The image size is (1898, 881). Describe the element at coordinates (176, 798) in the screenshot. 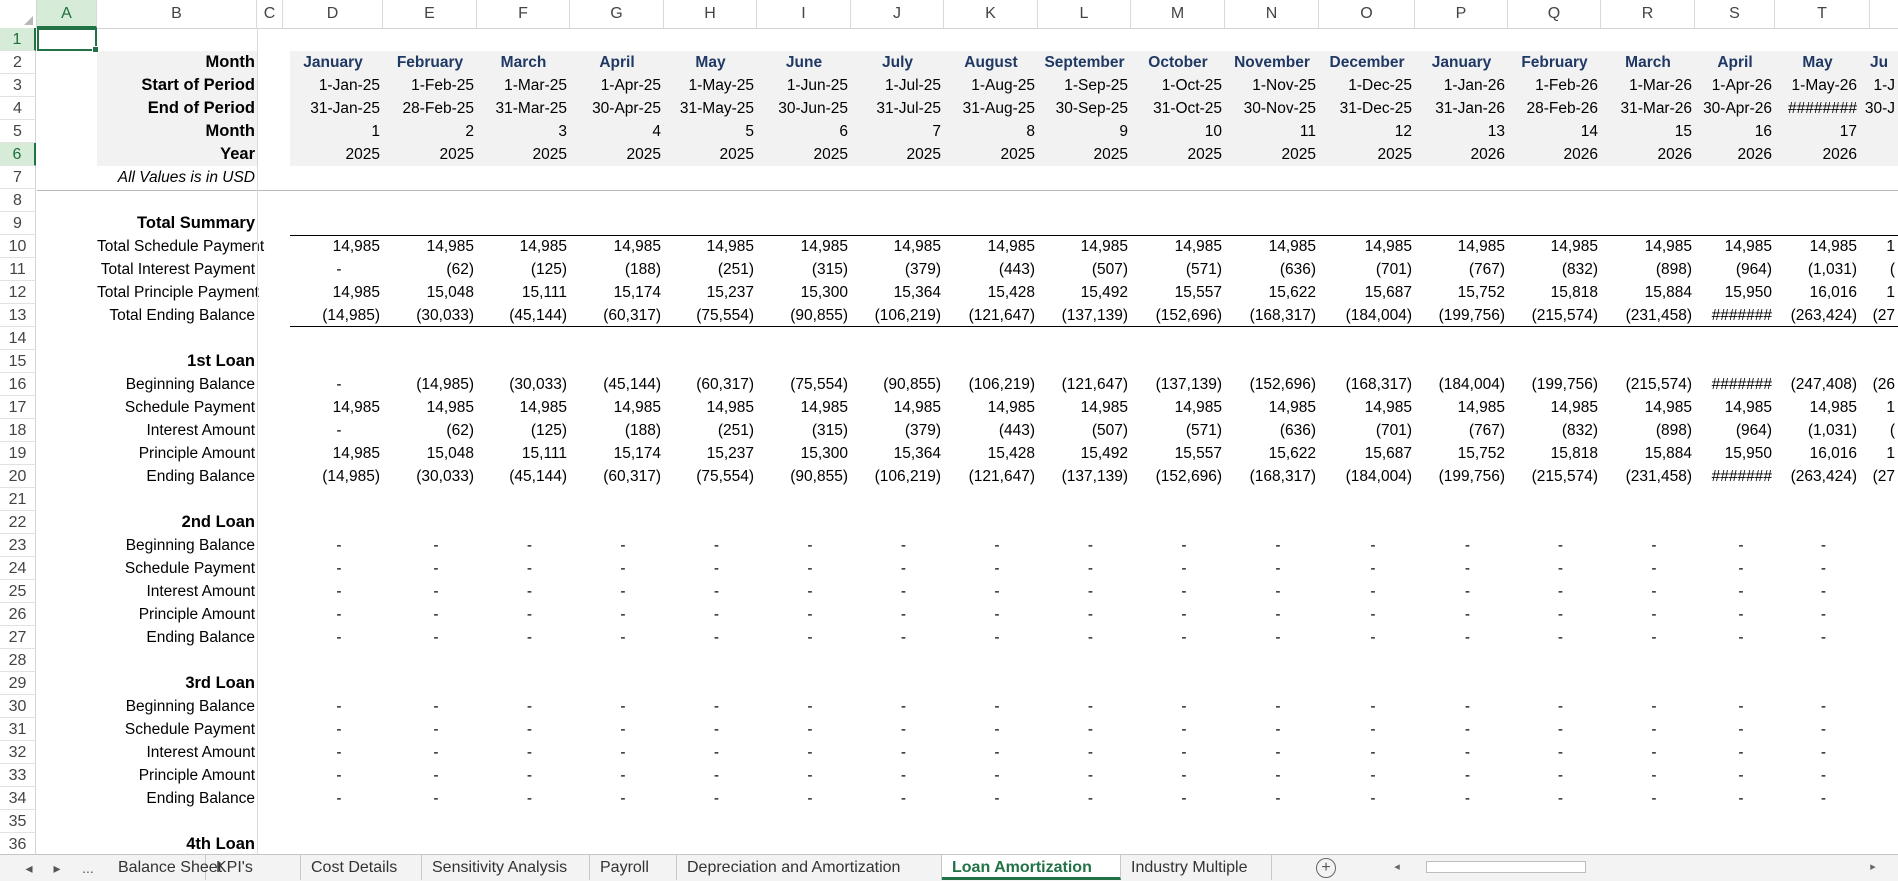

I see `loan-row-label: Ending Balance` at that location.